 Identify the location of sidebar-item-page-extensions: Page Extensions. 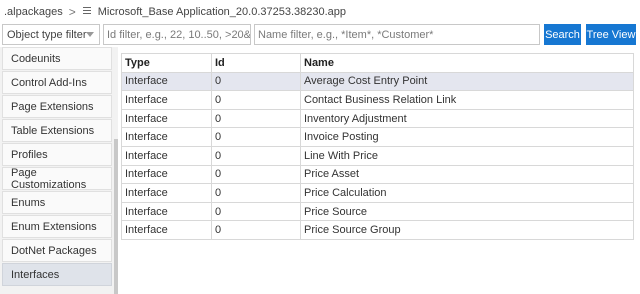
(57, 106).